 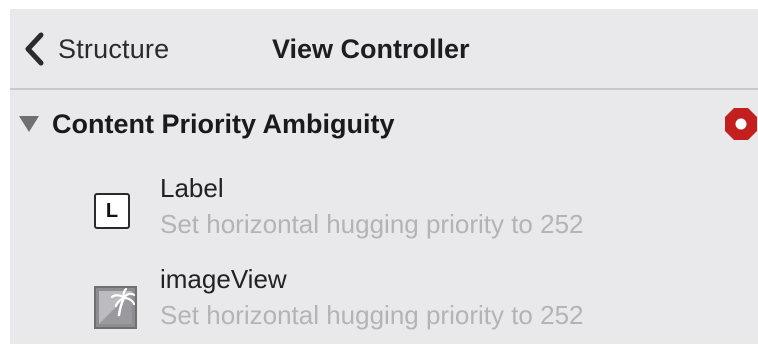 I want to click on image-view-icon, so click(x=115, y=307).